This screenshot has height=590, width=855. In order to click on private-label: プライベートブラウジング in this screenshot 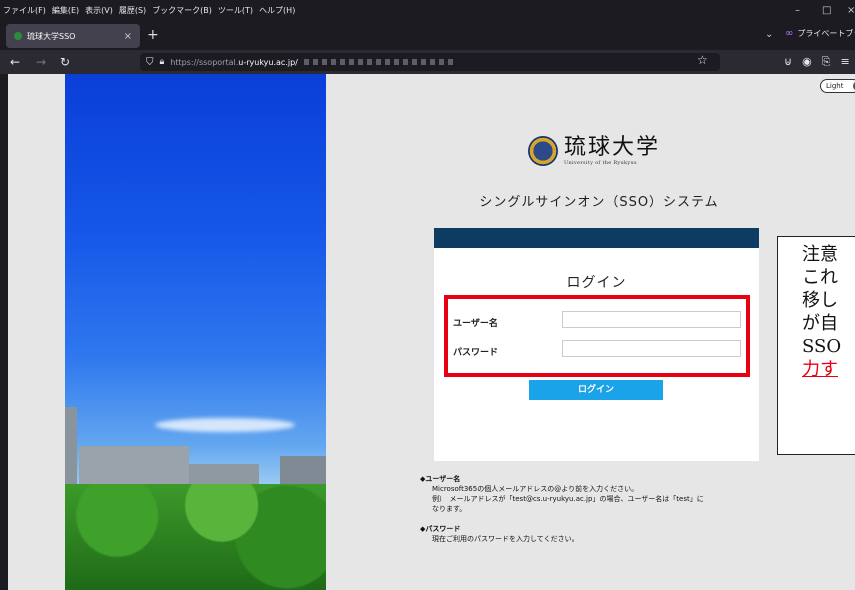, I will do `click(826, 33)`.